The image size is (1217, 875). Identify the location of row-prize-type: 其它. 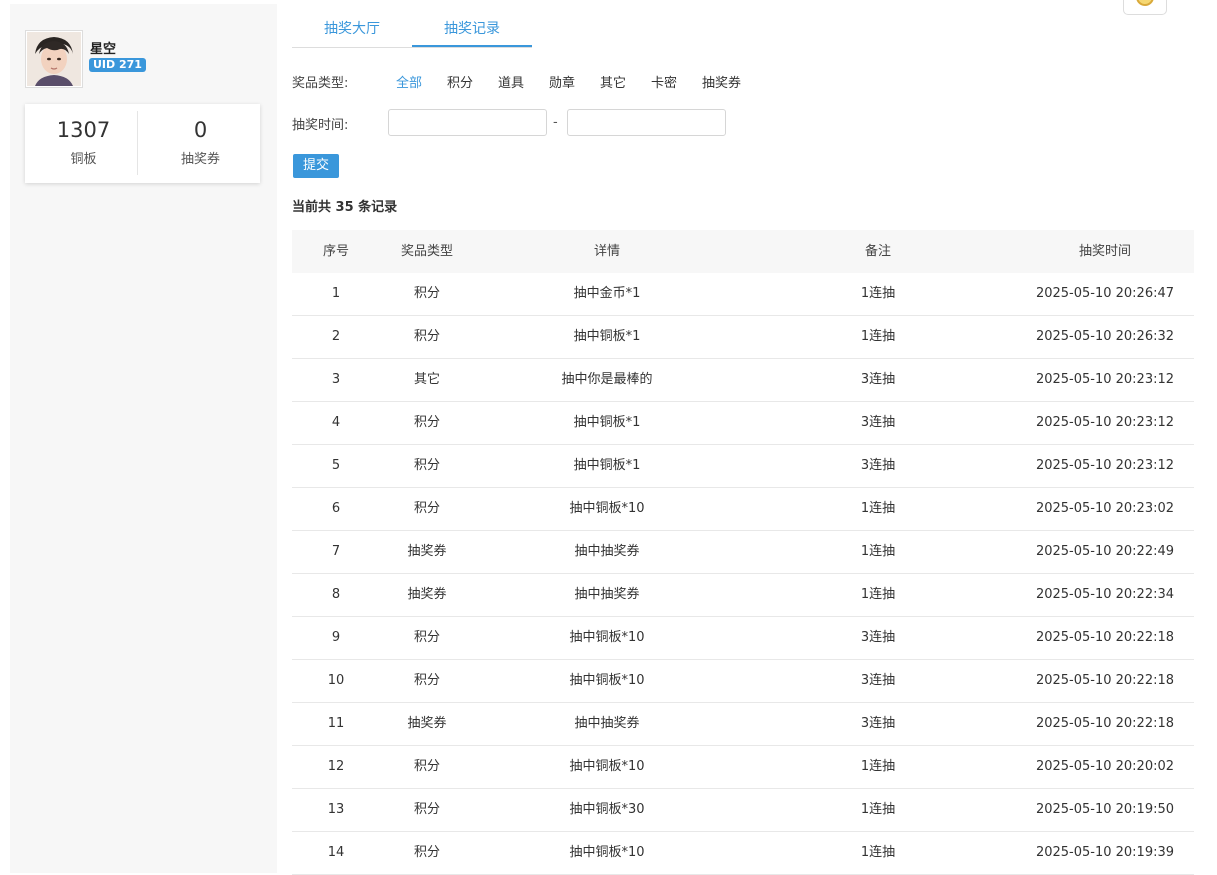
(426, 379).